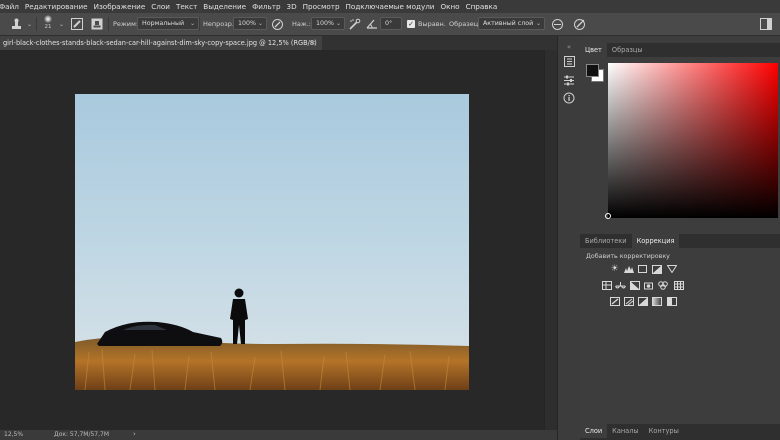 The image size is (780, 440). I want to click on channel-mixer-icon, so click(662, 285).